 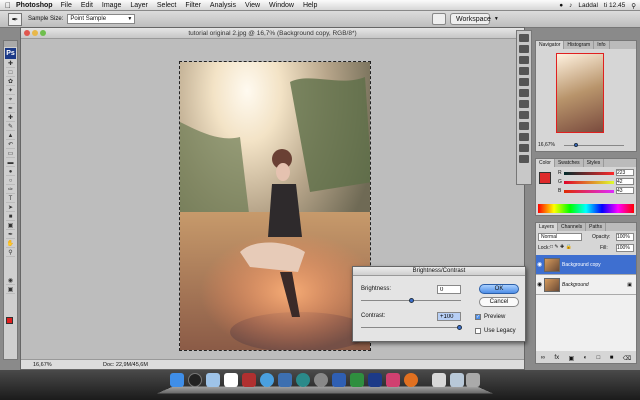 I want to click on 3d-panel-icon, so click(x=524, y=159).